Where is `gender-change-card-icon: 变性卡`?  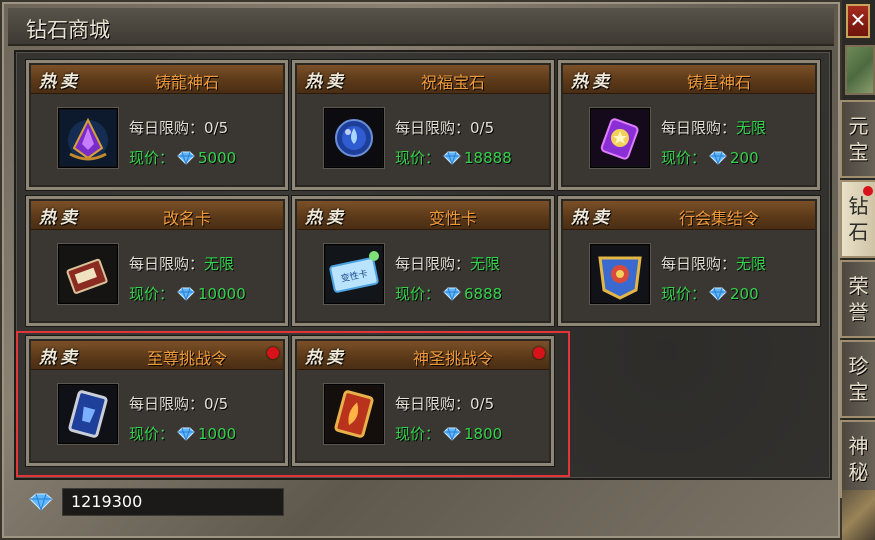 gender-change-card-icon: 变性卡 is located at coordinates (354, 274).